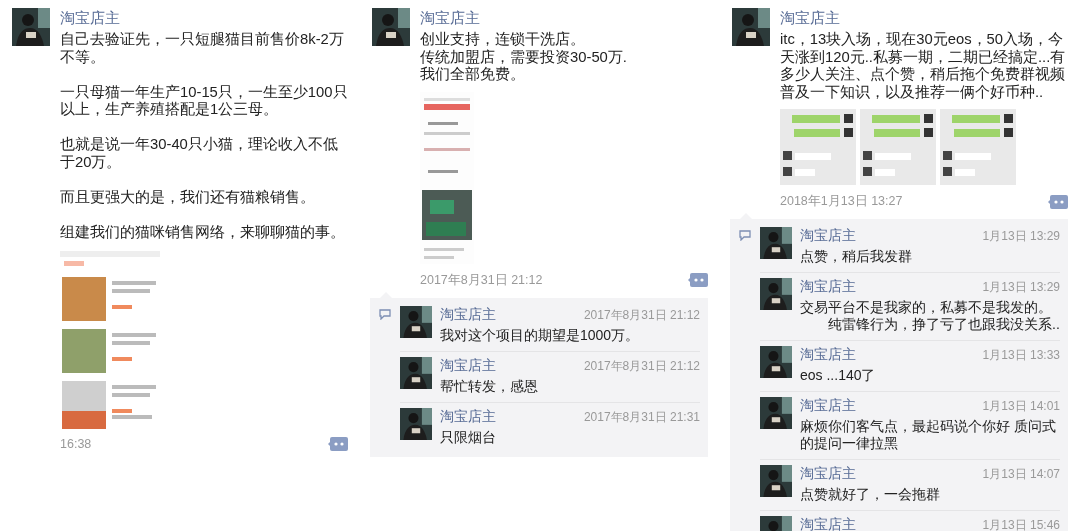 This screenshot has height=531, width=1080. I want to click on post-time: 2018年1月13日 13:27, so click(841, 201).